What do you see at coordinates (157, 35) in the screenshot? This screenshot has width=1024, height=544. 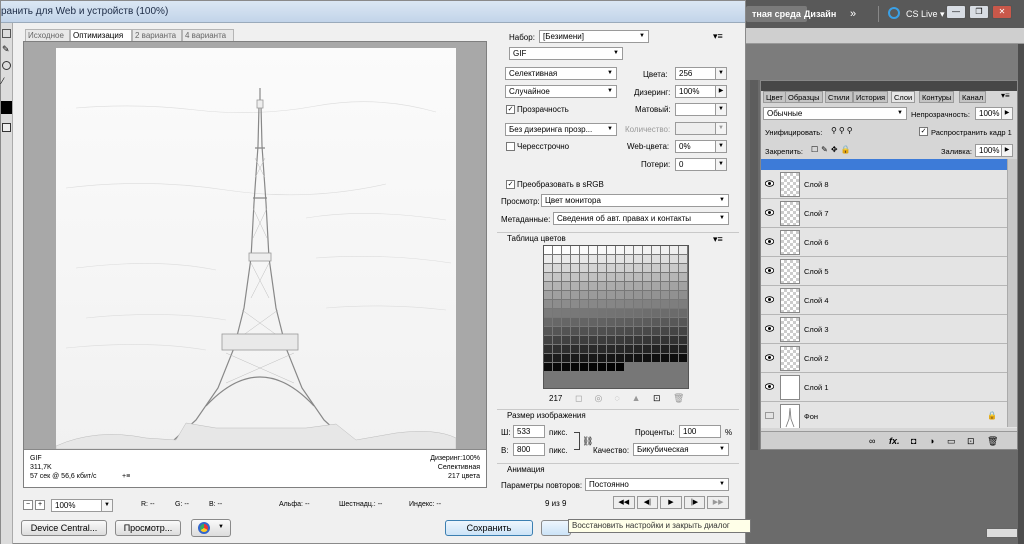 I see `tab-2up: 2 варианта` at bounding box center [157, 35].